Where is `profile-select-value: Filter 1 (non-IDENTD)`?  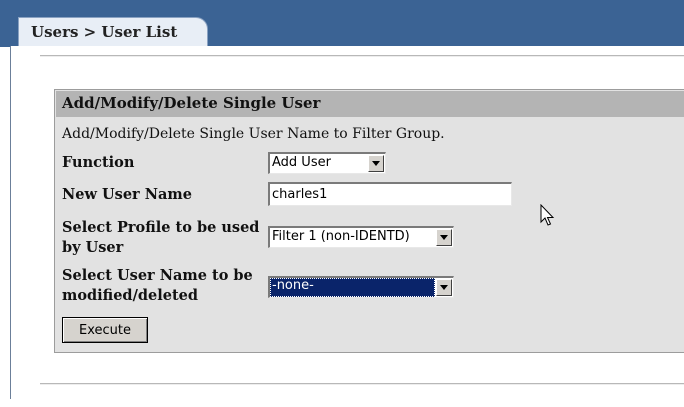 profile-select-value: Filter 1 (non-IDENTD) is located at coordinates (341, 236).